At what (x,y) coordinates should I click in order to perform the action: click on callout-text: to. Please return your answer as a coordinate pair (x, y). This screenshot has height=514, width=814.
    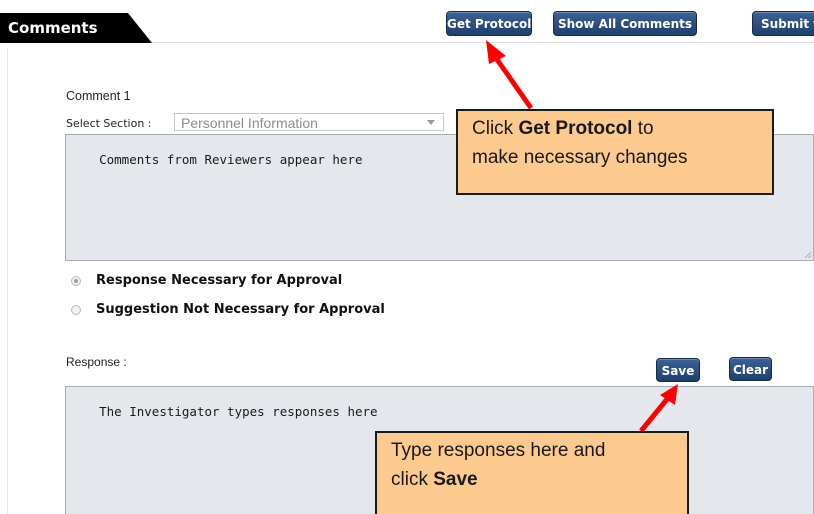
    Looking at the image, I should click on (643, 128).